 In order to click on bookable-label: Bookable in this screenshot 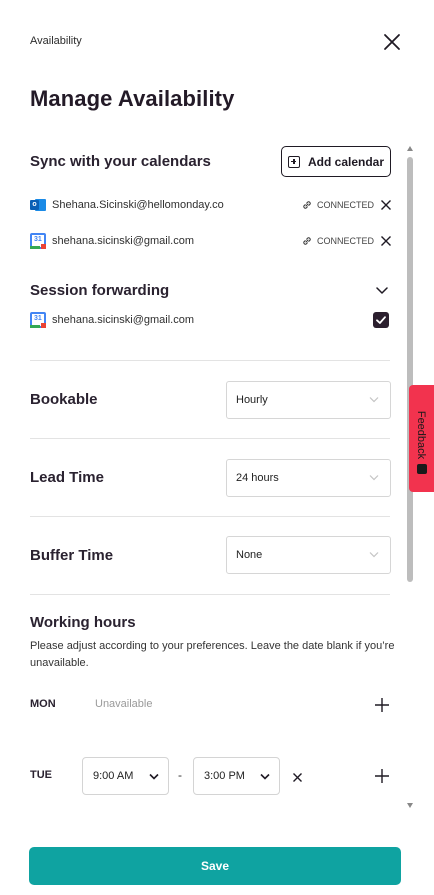, I will do `click(64, 399)`.